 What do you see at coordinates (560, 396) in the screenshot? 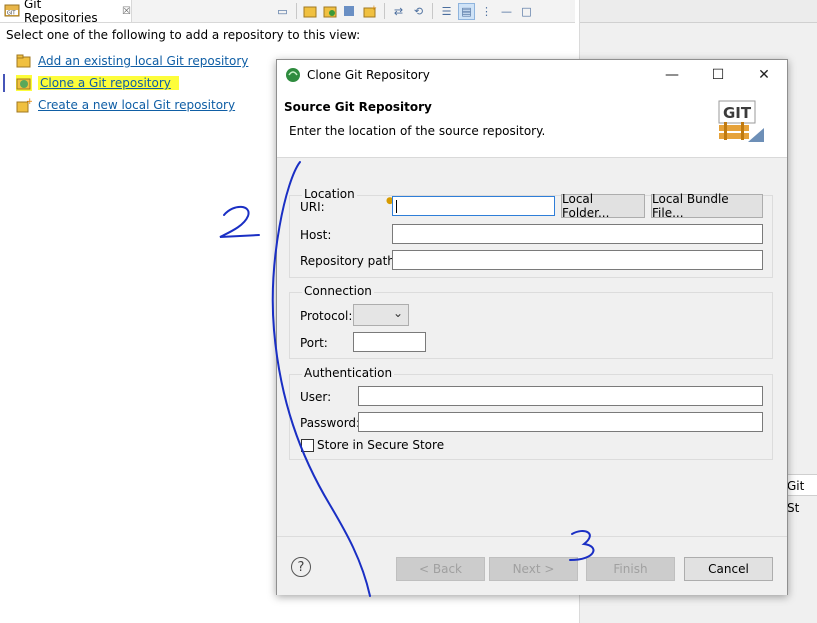
I see `user-input` at bounding box center [560, 396].